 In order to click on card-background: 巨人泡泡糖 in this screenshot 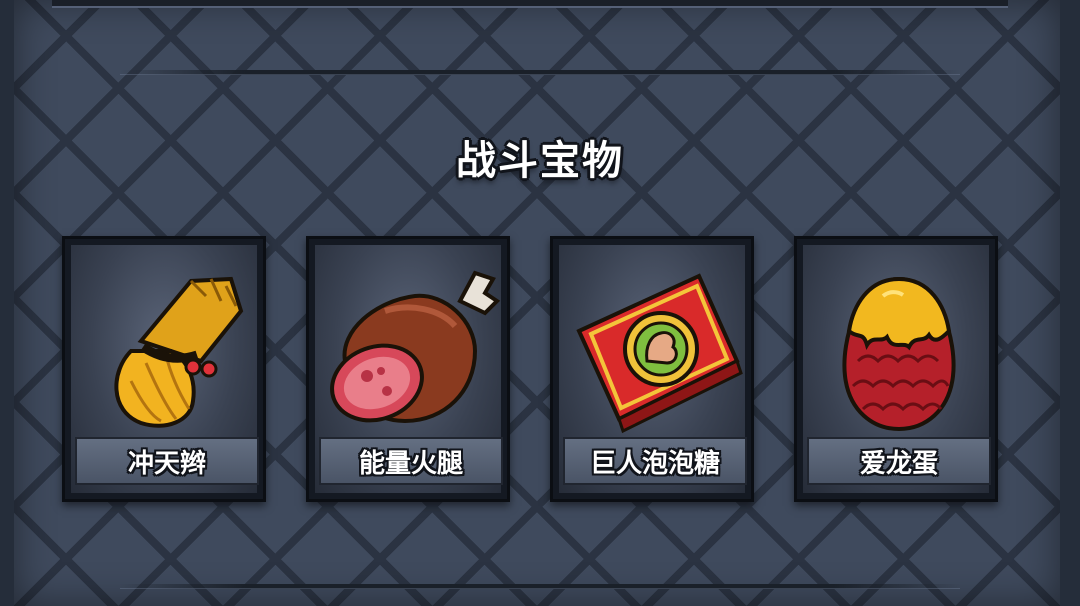, I will do `click(653, 369)`.